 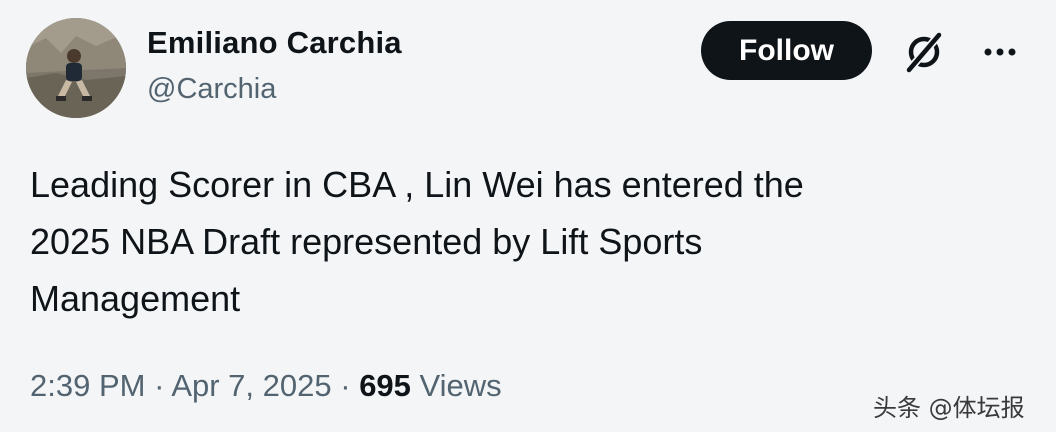 I want to click on avatar, so click(x=76, y=68).